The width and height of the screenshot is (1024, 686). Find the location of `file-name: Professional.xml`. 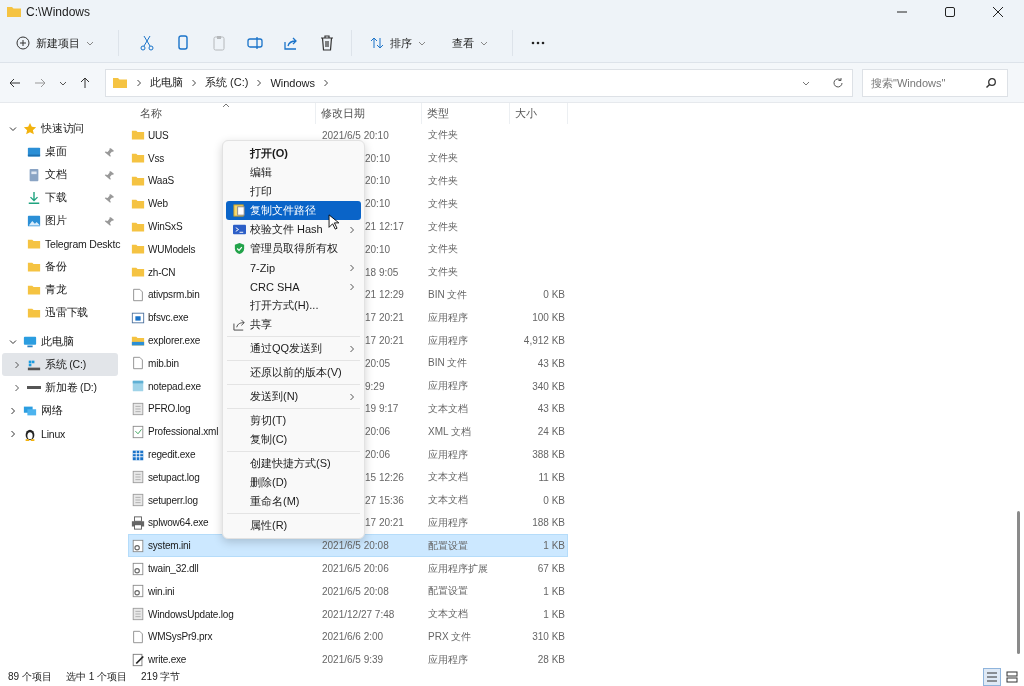

file-name: Professional.xml is located at coordinates (183, 432).